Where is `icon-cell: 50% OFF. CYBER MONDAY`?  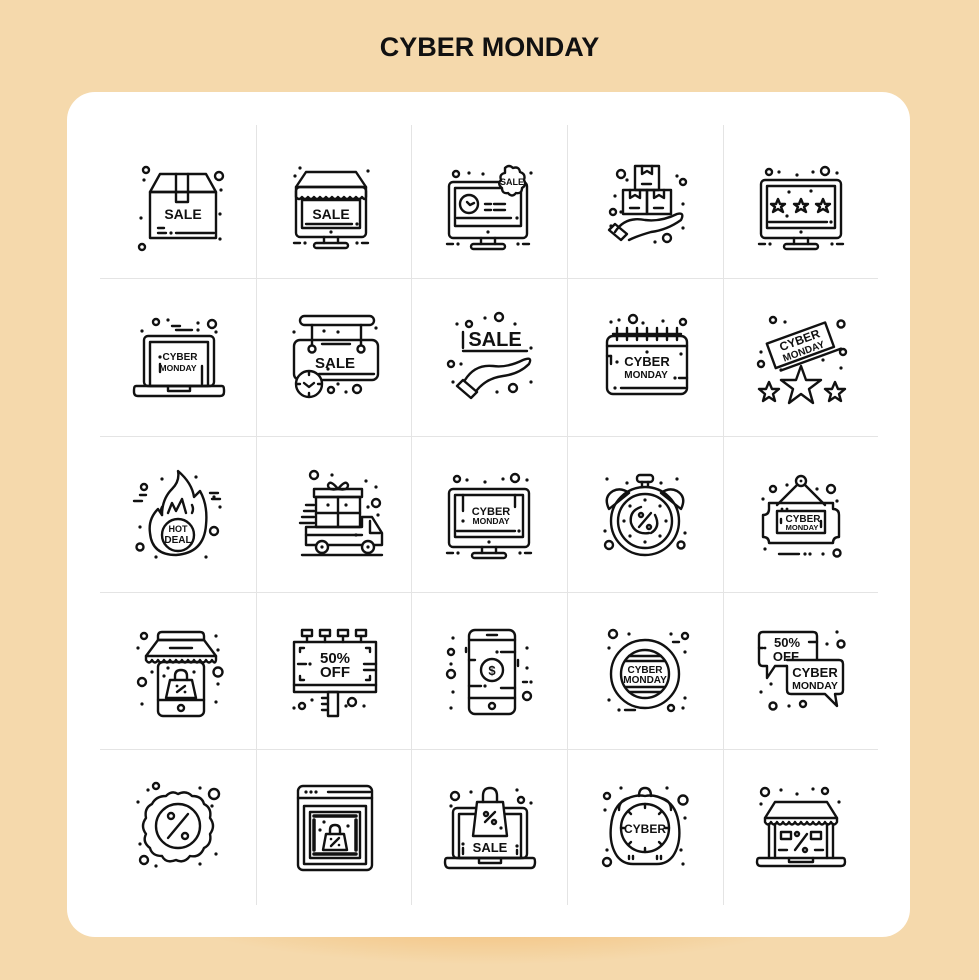
icon-cell: 50% OFF. CYBER MONDAY is located at coordinates (801, 672).